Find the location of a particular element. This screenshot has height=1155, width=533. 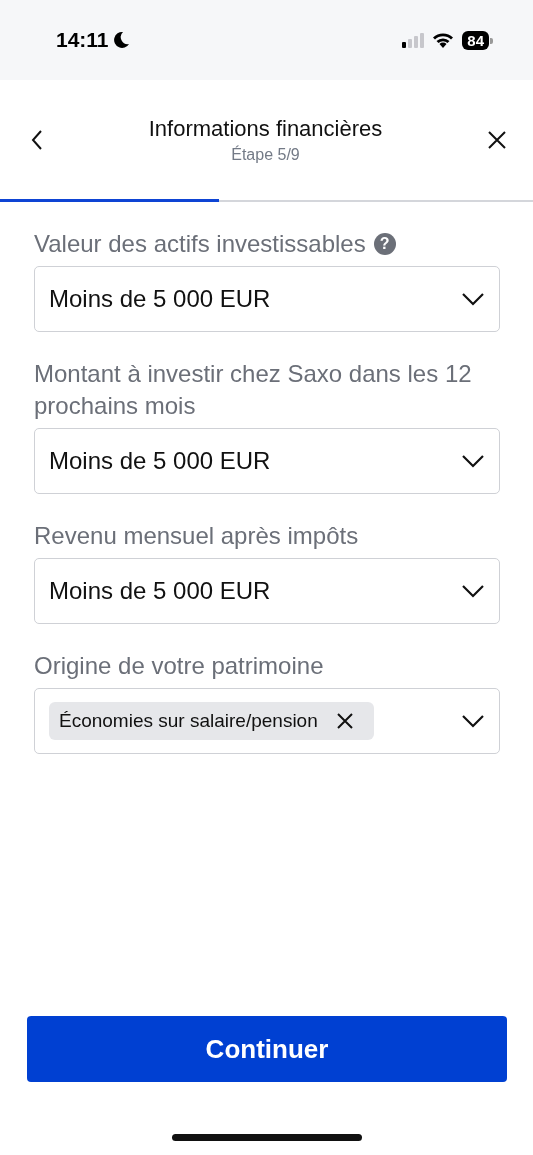

multiselect-field: Économies sur salaire/pension is located at coordinates (267, 721).